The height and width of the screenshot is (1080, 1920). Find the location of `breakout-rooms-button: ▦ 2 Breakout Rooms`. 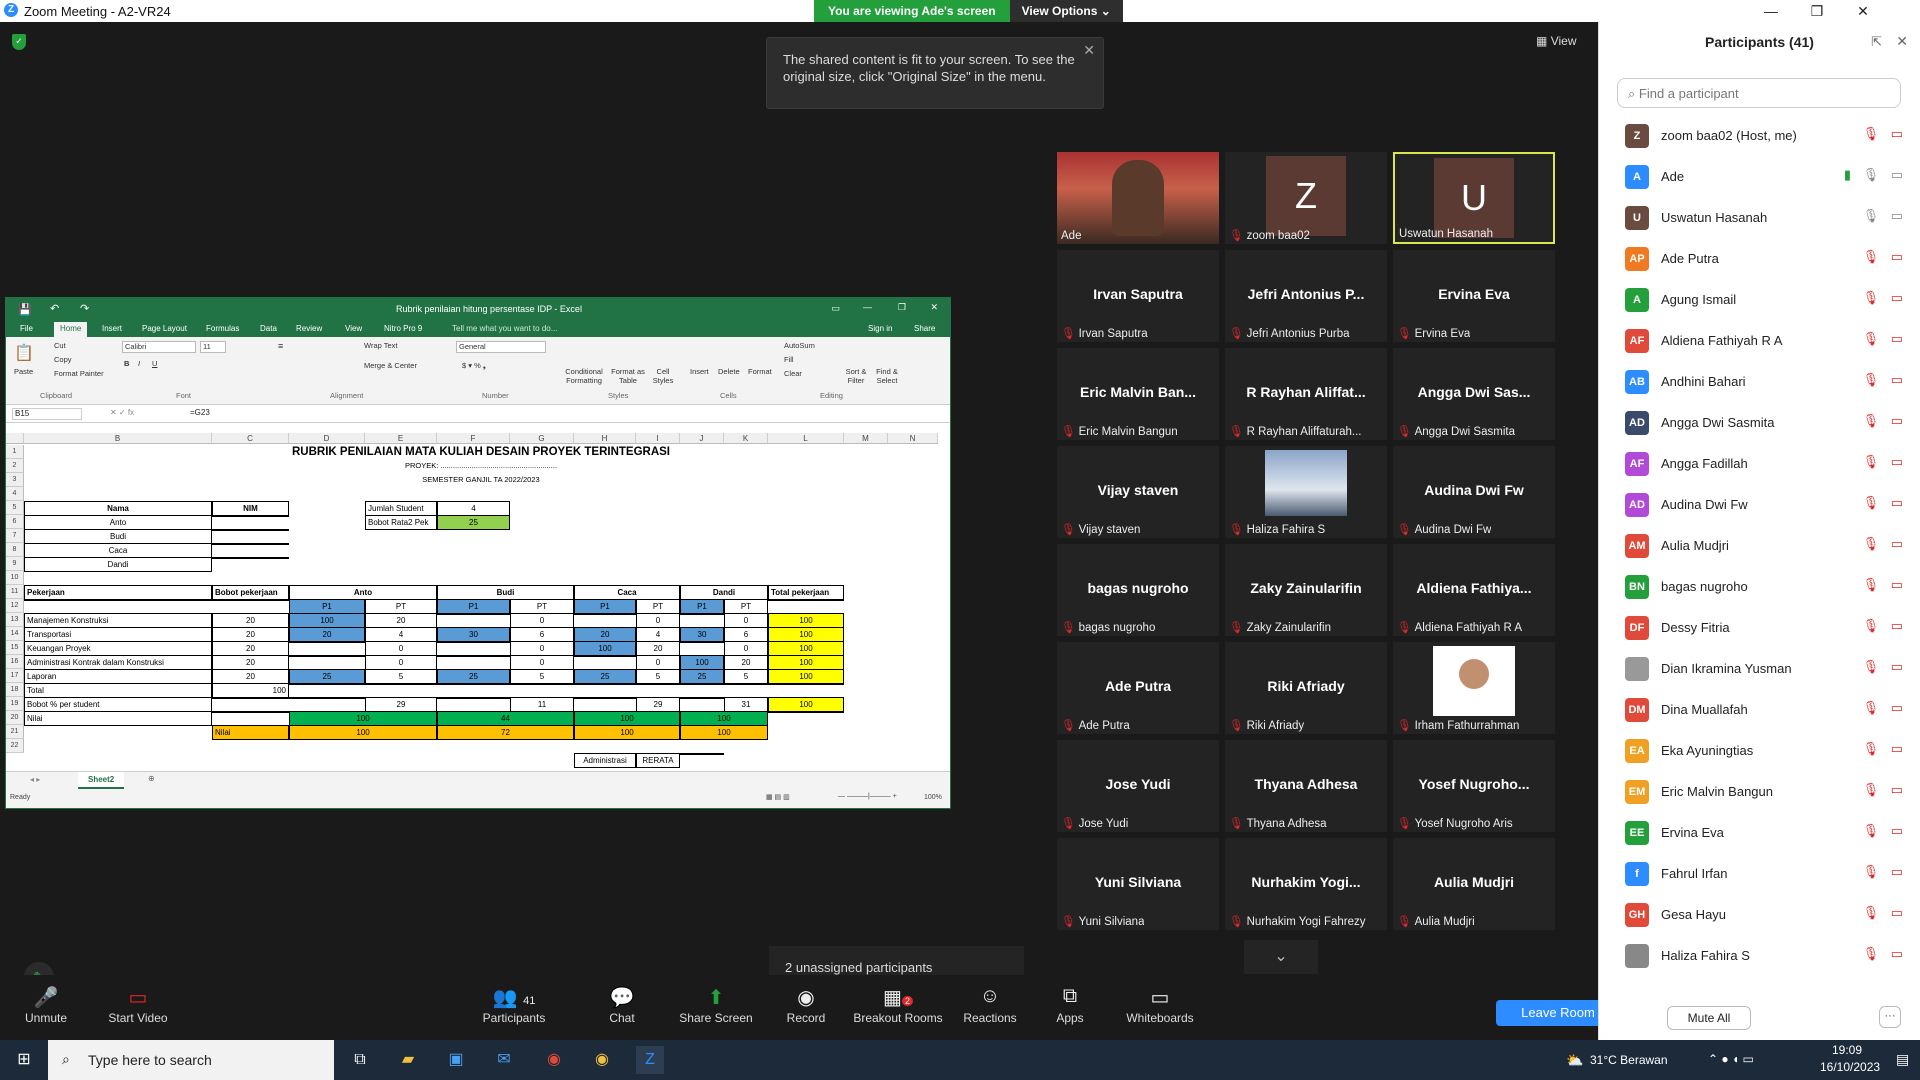

breakout-rooms-button: ▦ 2 Breakout Rooms is located at coordinates (898, 1000).